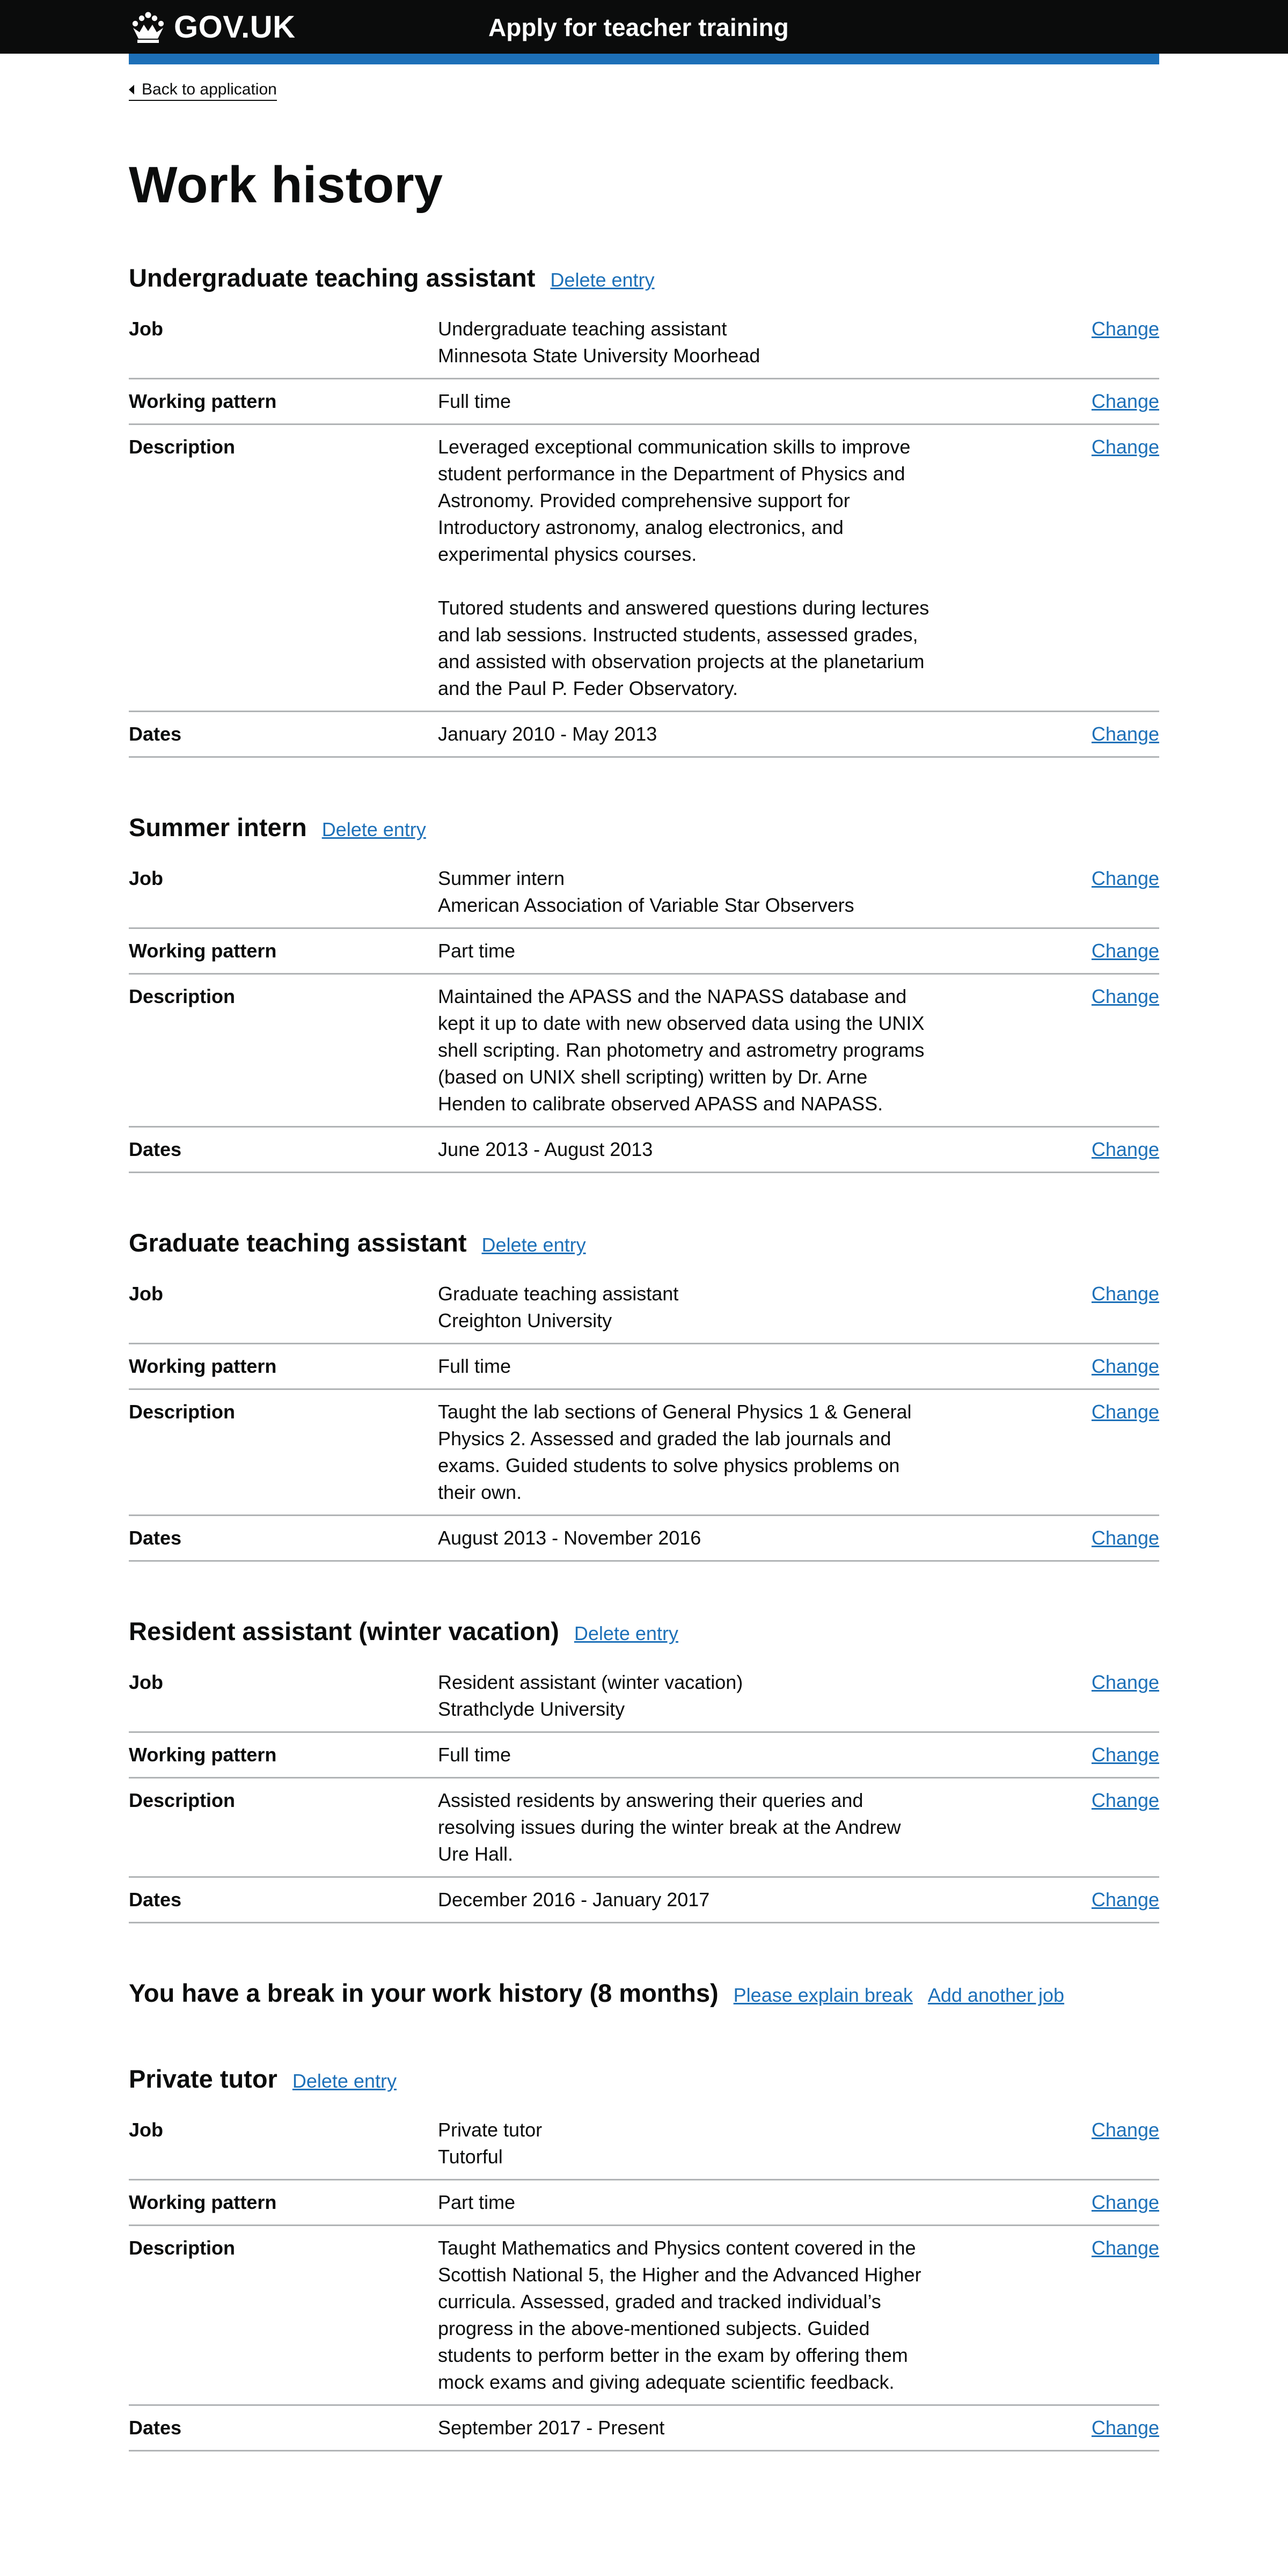 The width and height of the screenshot is (1288, 2576). What do you see at coordinates (569, 1538) in the screenshot?
I see `summary-value: August 2013 - November 2016` at bounding box center [569, 1538].